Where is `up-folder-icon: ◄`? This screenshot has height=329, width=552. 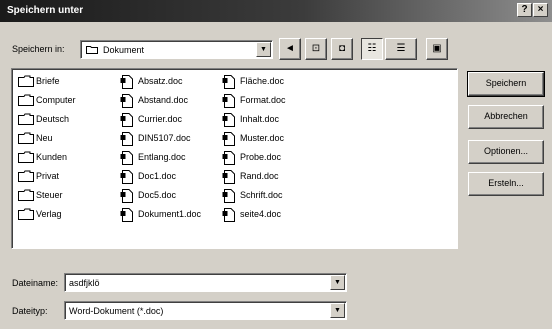
up-folder-icon: ◄ is located at coordinates (290, 48).